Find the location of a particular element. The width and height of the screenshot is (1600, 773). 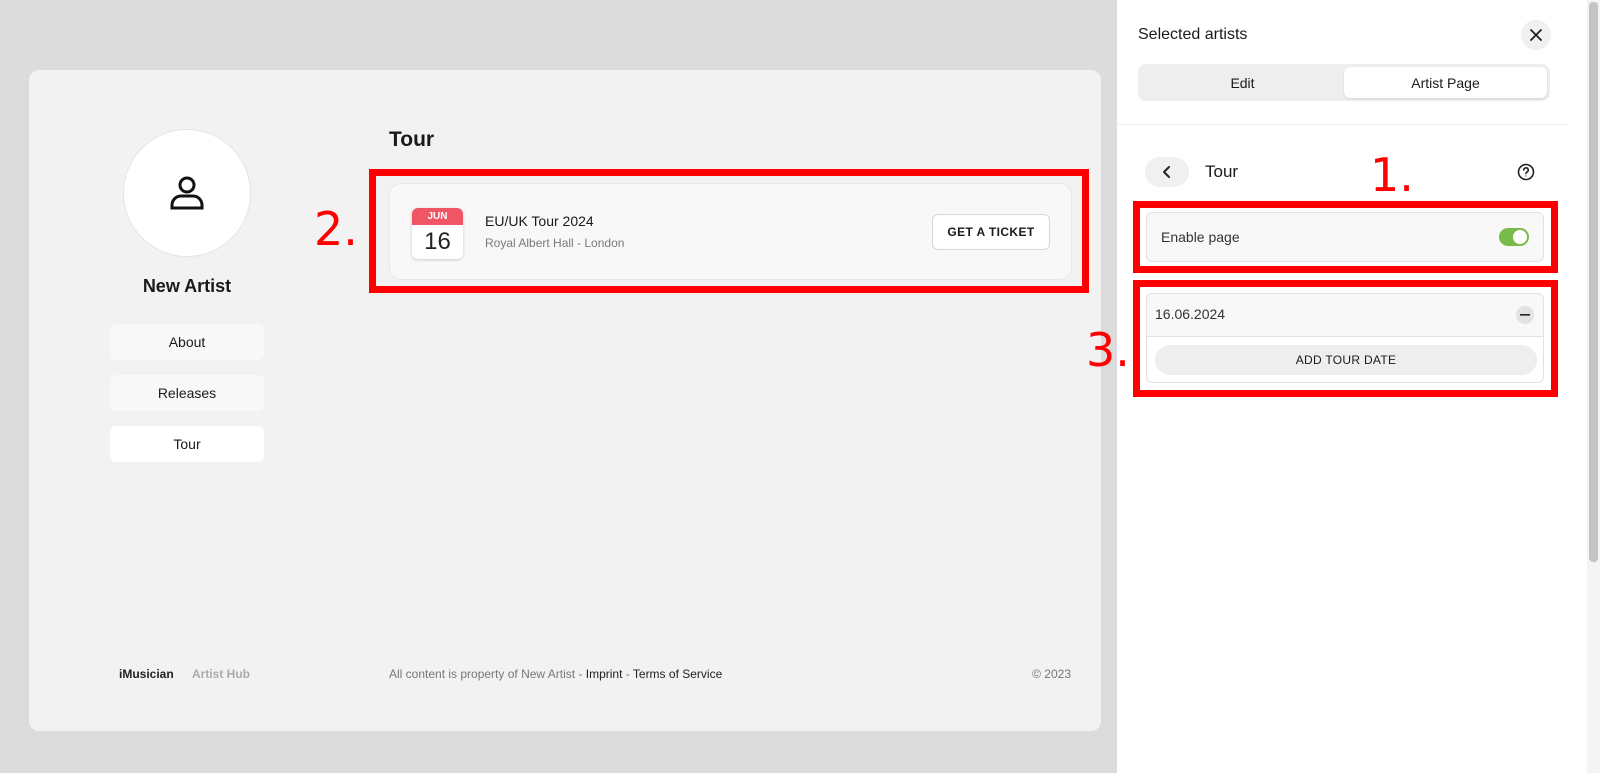

imprint-link: Imprint is located at coordinates (604, 674).